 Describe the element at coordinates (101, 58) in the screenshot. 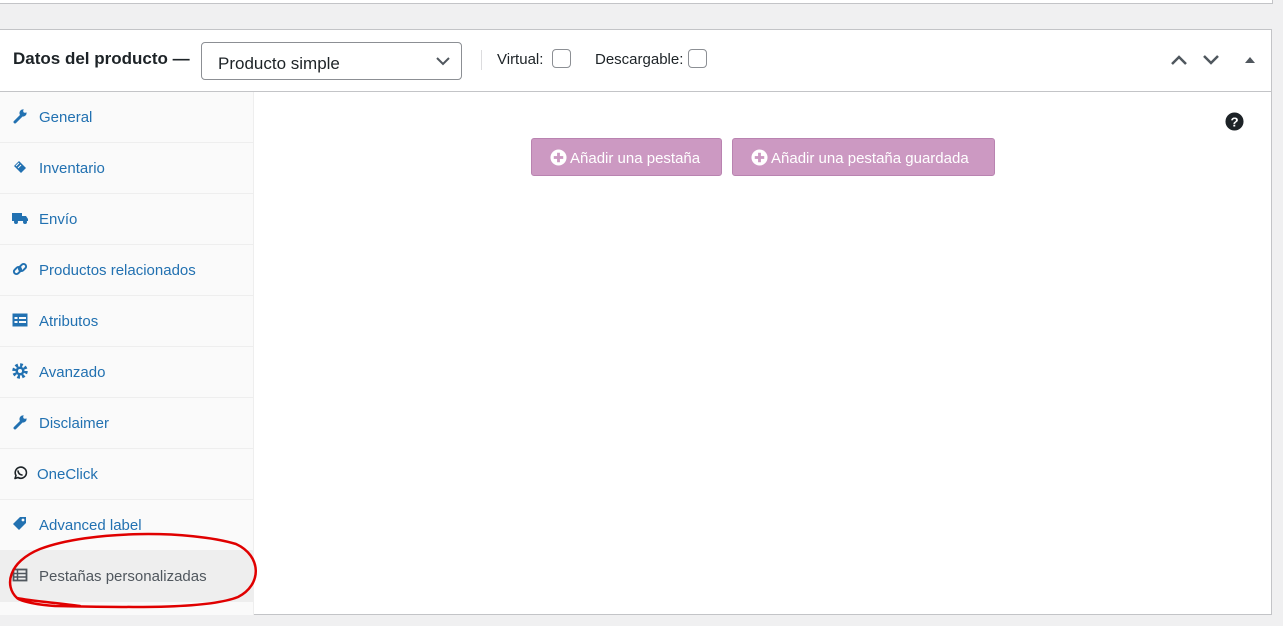

I see `panel-title: Datos del producto —` at that location.